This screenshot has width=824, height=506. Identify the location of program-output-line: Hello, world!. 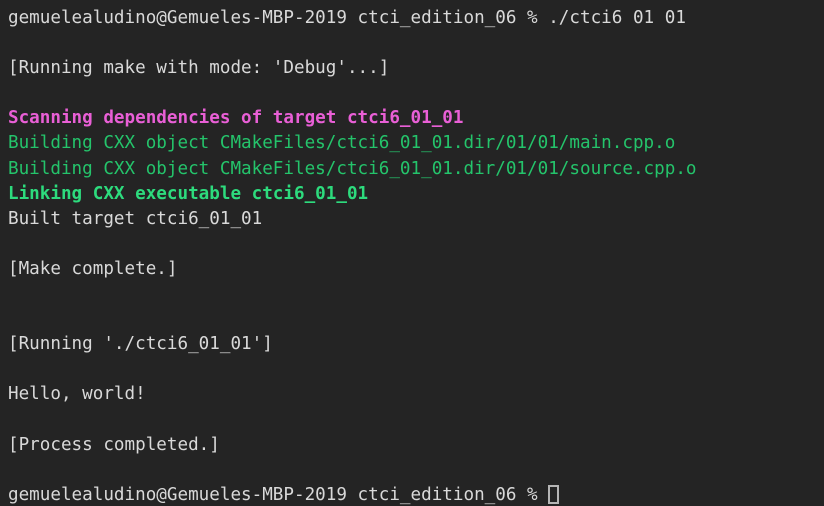
(416, 394).